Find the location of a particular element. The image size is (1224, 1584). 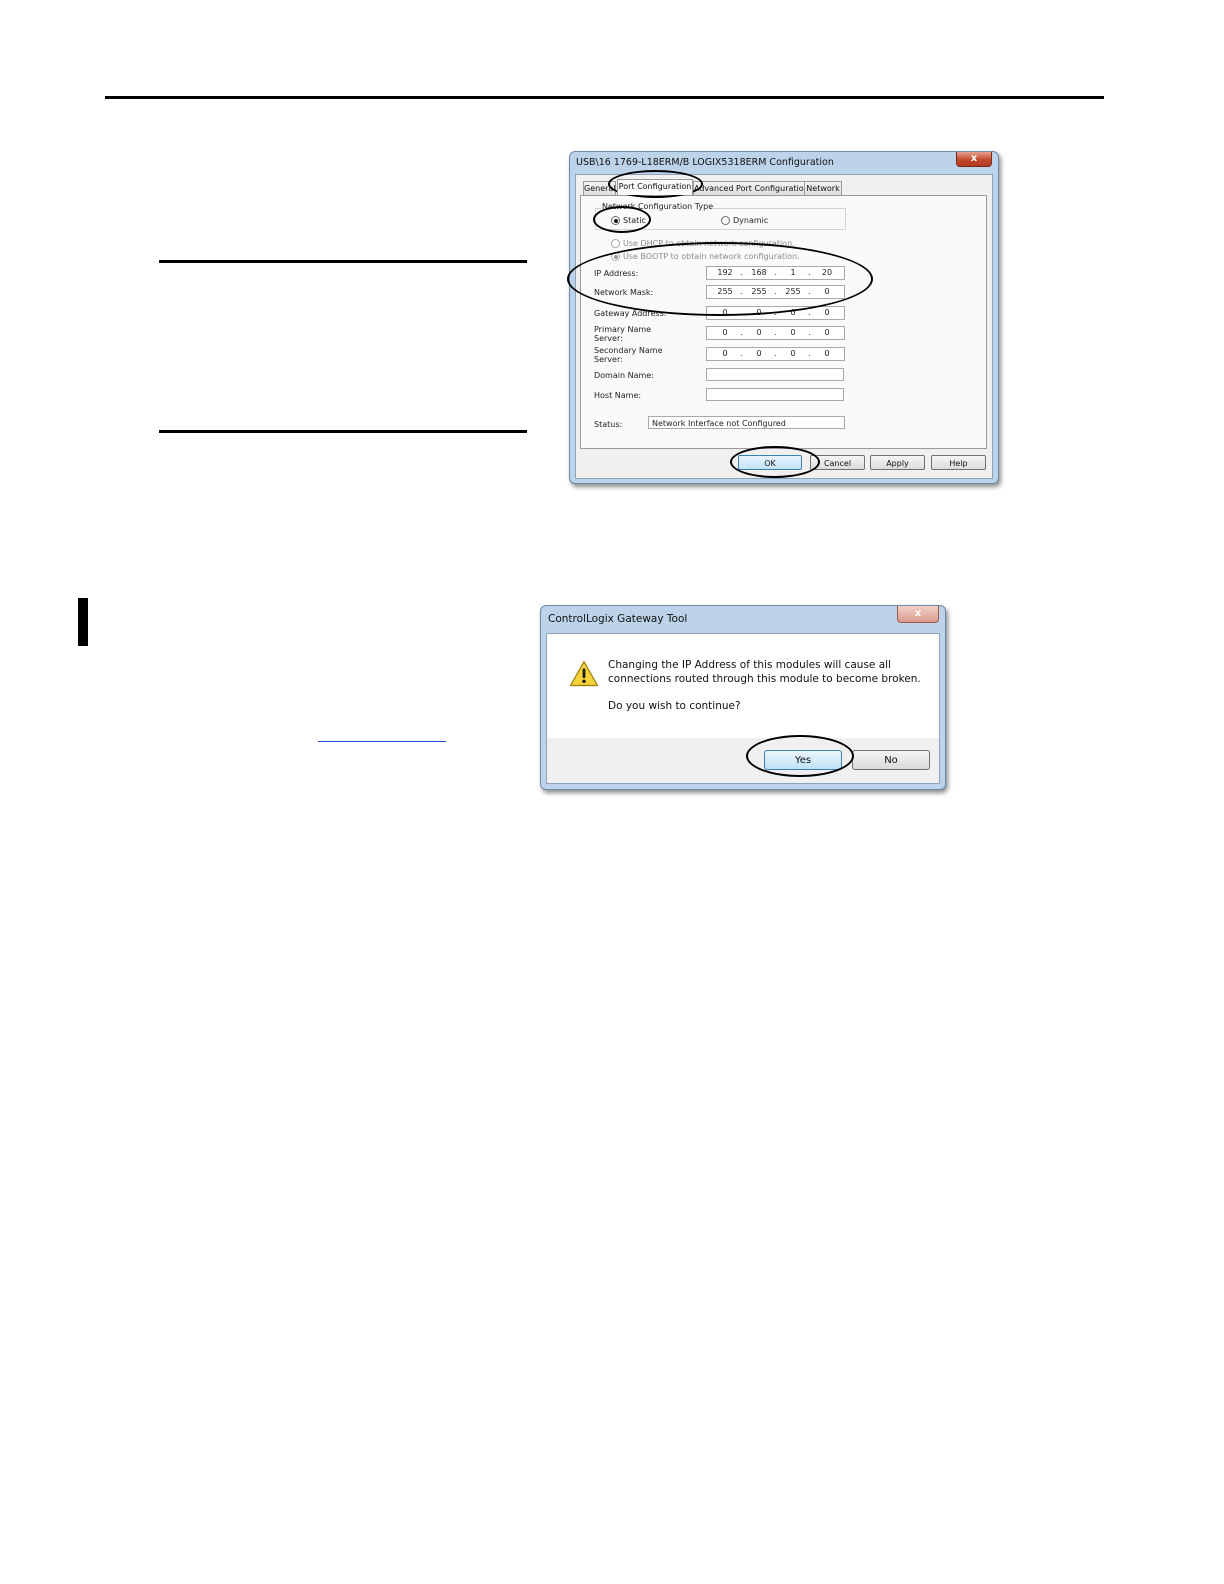

help-button: Help is located at coordinates (958, 462).